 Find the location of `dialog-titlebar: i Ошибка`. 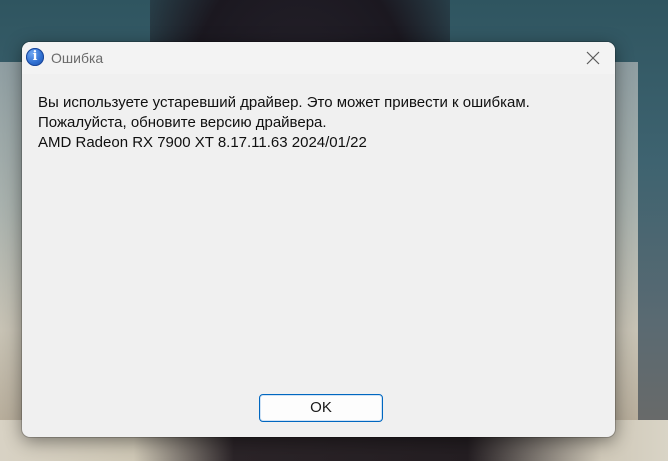

dialog-titlebar: i Ошибка is located at coordinates (318, 58).